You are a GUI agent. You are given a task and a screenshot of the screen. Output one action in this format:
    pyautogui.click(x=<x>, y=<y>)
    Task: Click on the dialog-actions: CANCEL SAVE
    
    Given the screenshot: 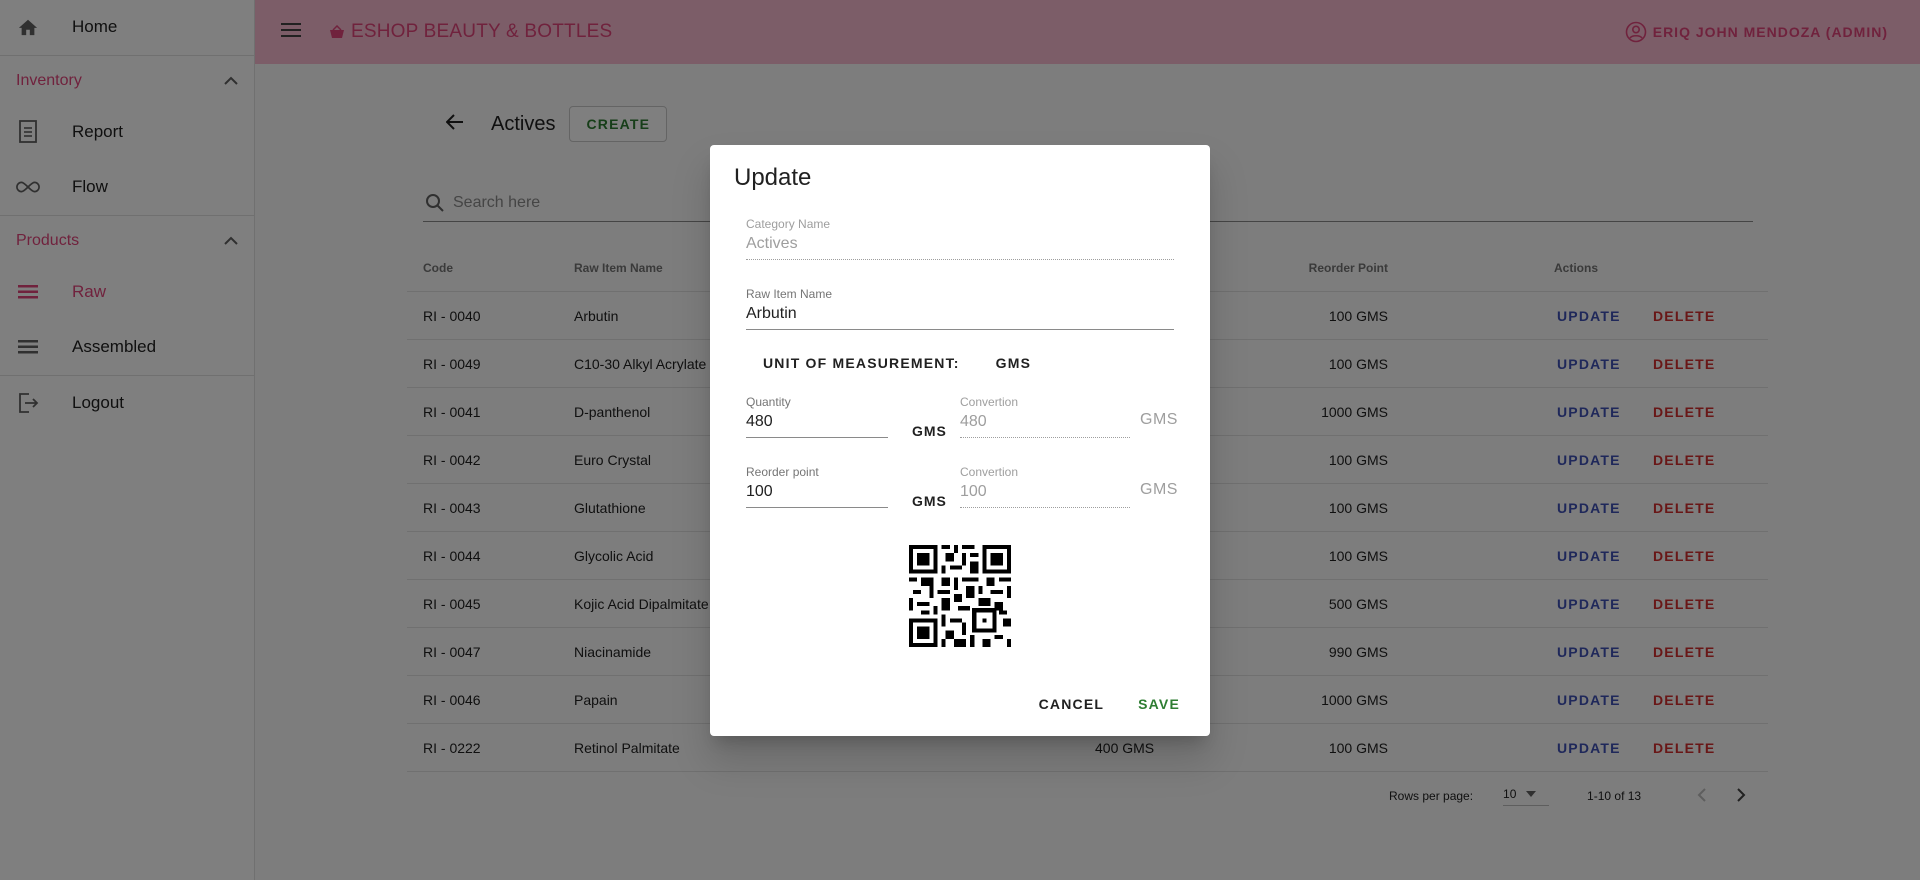 What is the action you would take?
    pyautogui.click(x=1102, y=704)
    